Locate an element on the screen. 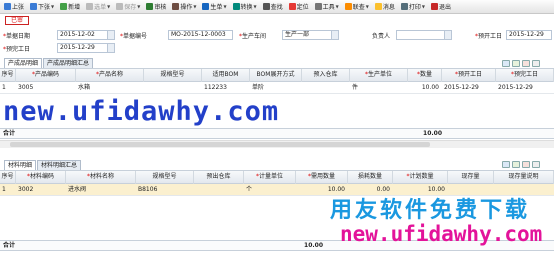 The width and height of the screenshot is (554, 253). column-header: *数量 is located at coordinates (425, 75).